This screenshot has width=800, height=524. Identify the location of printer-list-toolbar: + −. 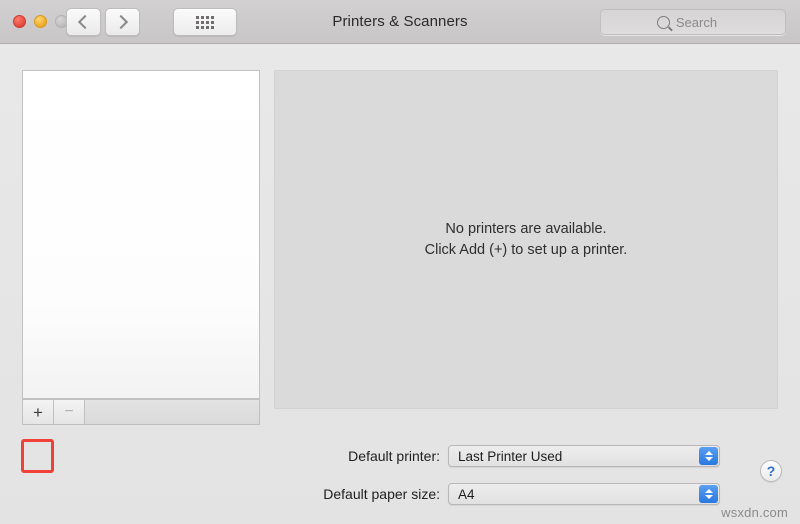
(141, 412).